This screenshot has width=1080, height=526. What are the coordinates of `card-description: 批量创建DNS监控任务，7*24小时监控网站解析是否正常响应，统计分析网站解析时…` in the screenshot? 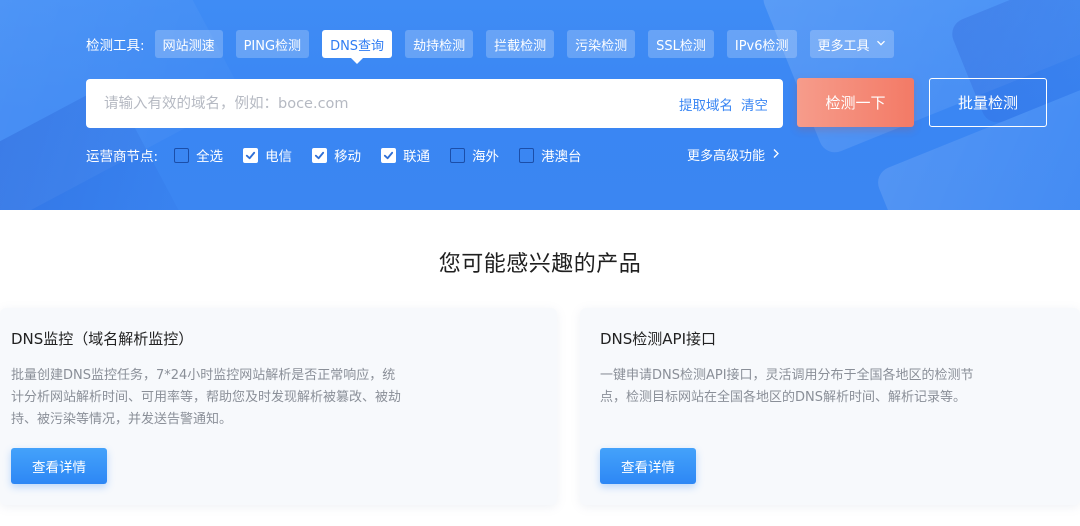 It's located at (206, 397).